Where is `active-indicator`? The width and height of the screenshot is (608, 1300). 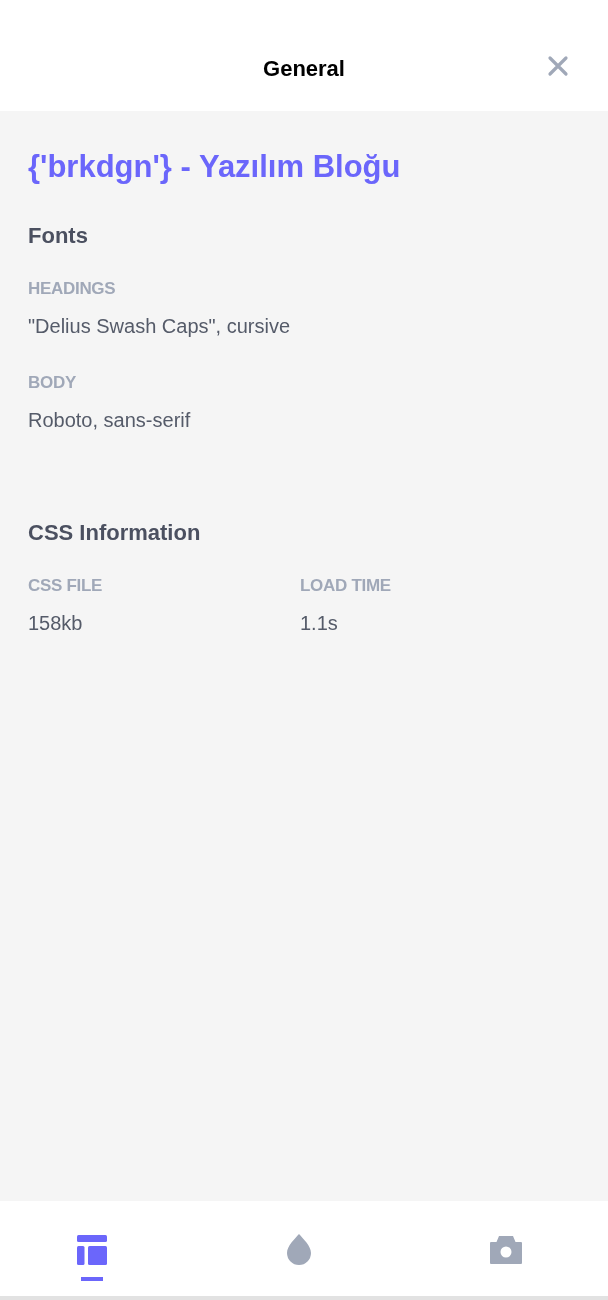 active-indicator is located at coordinates (92, 1279).